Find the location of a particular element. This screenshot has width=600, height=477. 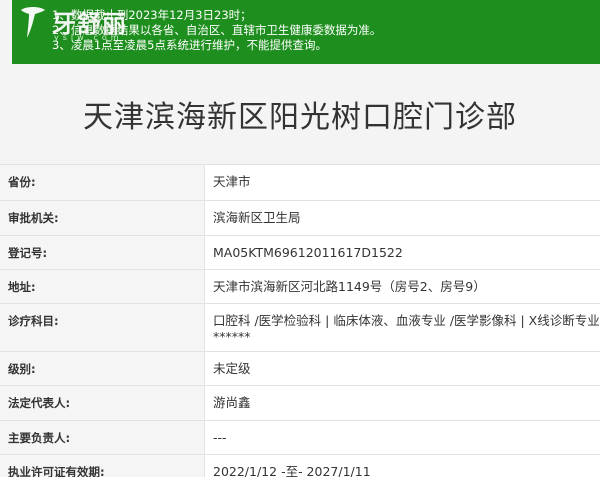

row-approval-authority: 审批机关: 滨海新区卫生局 is located at coordinates (300, 218).